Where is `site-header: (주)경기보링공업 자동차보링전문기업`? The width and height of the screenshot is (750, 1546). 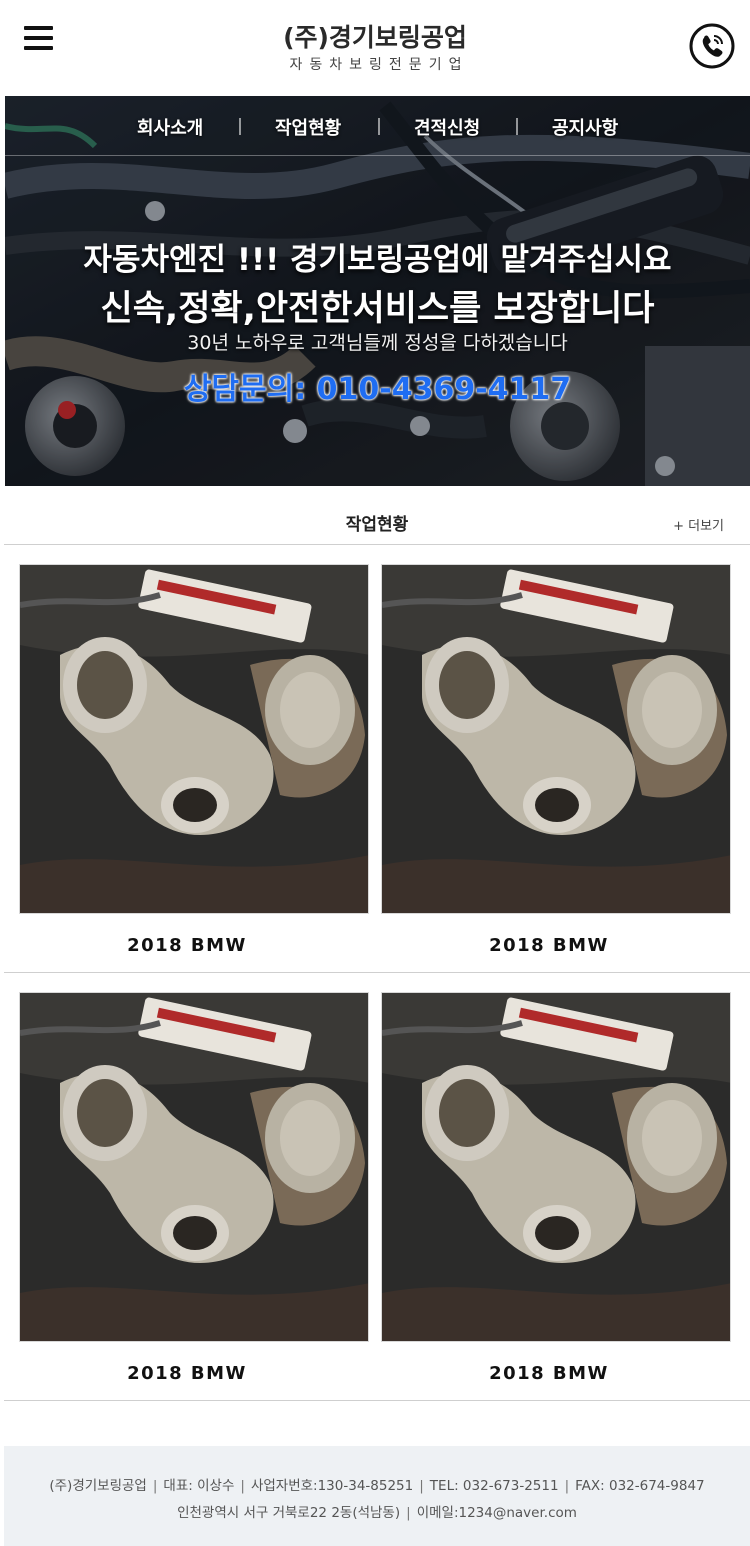 site-header: (주)경기보링공업 자동차보링전문기업 is located at coordinates (375, 48).